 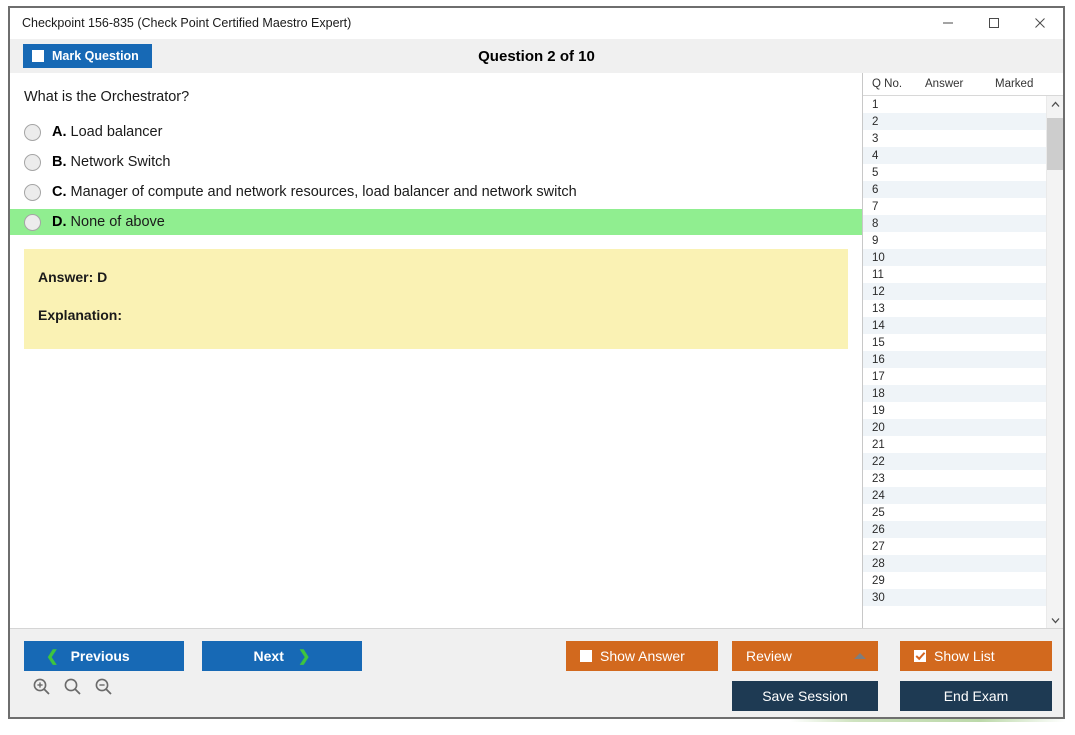 I want to click on show-answer-button: Show Answer, so click(x=642, y=656).